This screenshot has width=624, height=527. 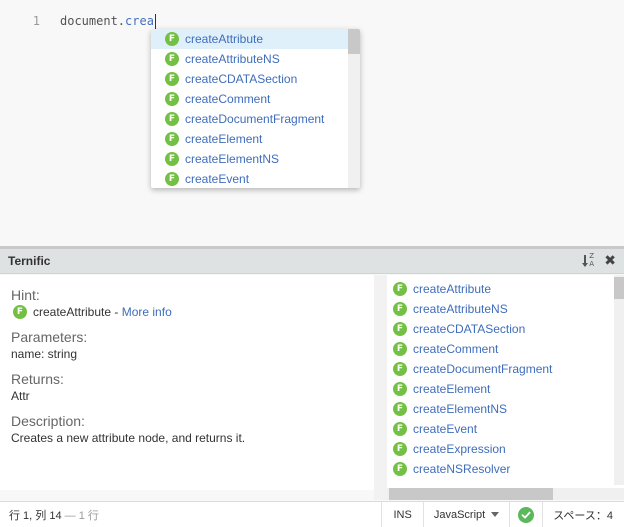 I want to click on language-label: JavaScript, so click(x=459, y=514).